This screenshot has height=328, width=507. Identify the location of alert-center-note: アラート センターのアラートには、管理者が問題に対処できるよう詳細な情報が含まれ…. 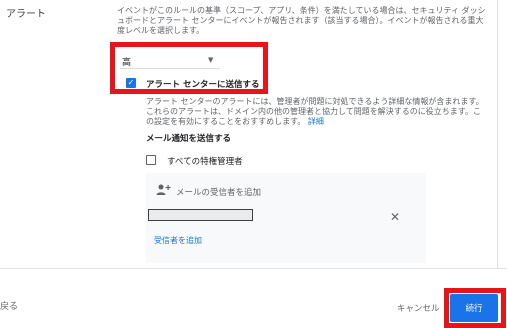
(316, 112).